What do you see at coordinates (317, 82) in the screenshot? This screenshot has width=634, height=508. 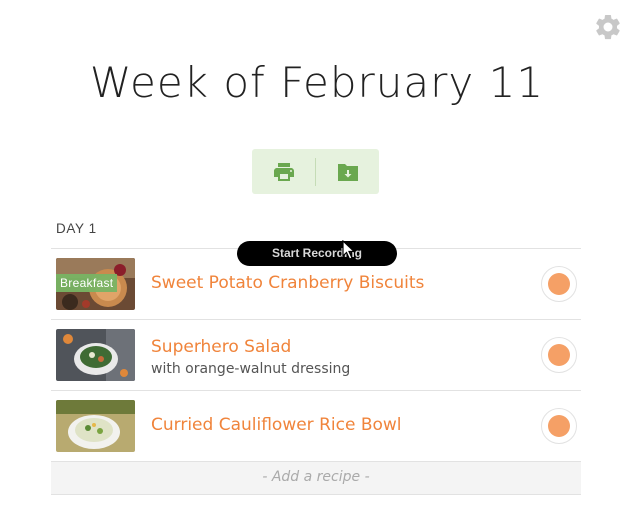 I see `page-title: Week of February 11` at bounding box center [317, 82].